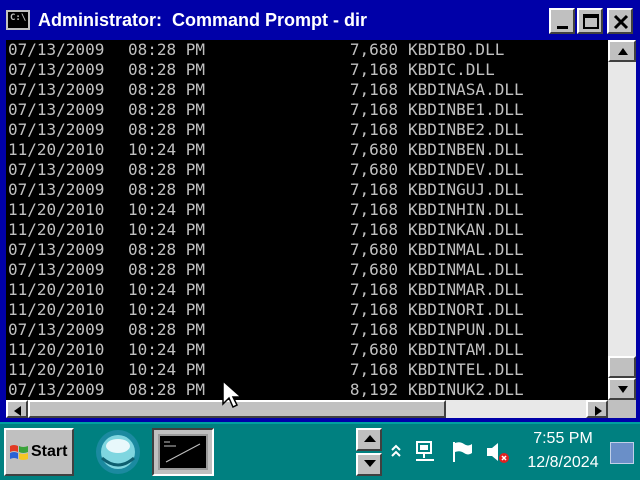 The width and height of the screenshot is (640, 480). What do you see at coordinates (466, 329) in the screenshot?
I see `entry-filename: KBDINPUN.DLL` at bounding box center [466, 329].